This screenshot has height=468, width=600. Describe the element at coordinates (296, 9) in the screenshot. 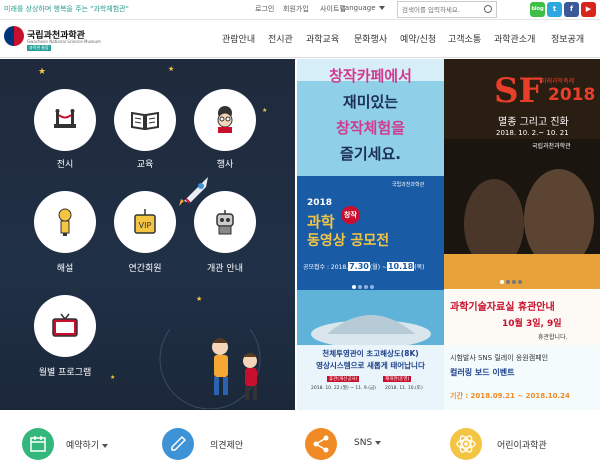

I see `signup-link: 회원가입` at that location.